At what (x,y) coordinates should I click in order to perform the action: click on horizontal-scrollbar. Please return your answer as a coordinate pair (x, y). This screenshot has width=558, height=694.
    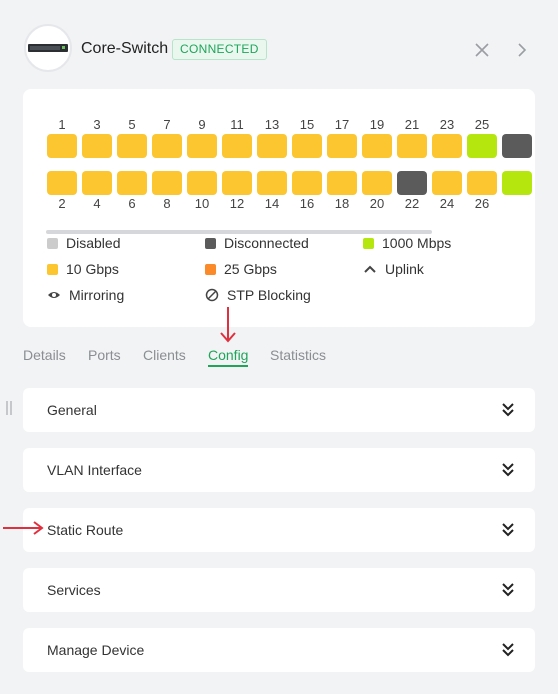
    Looking at the image, I should click on (239, 232).